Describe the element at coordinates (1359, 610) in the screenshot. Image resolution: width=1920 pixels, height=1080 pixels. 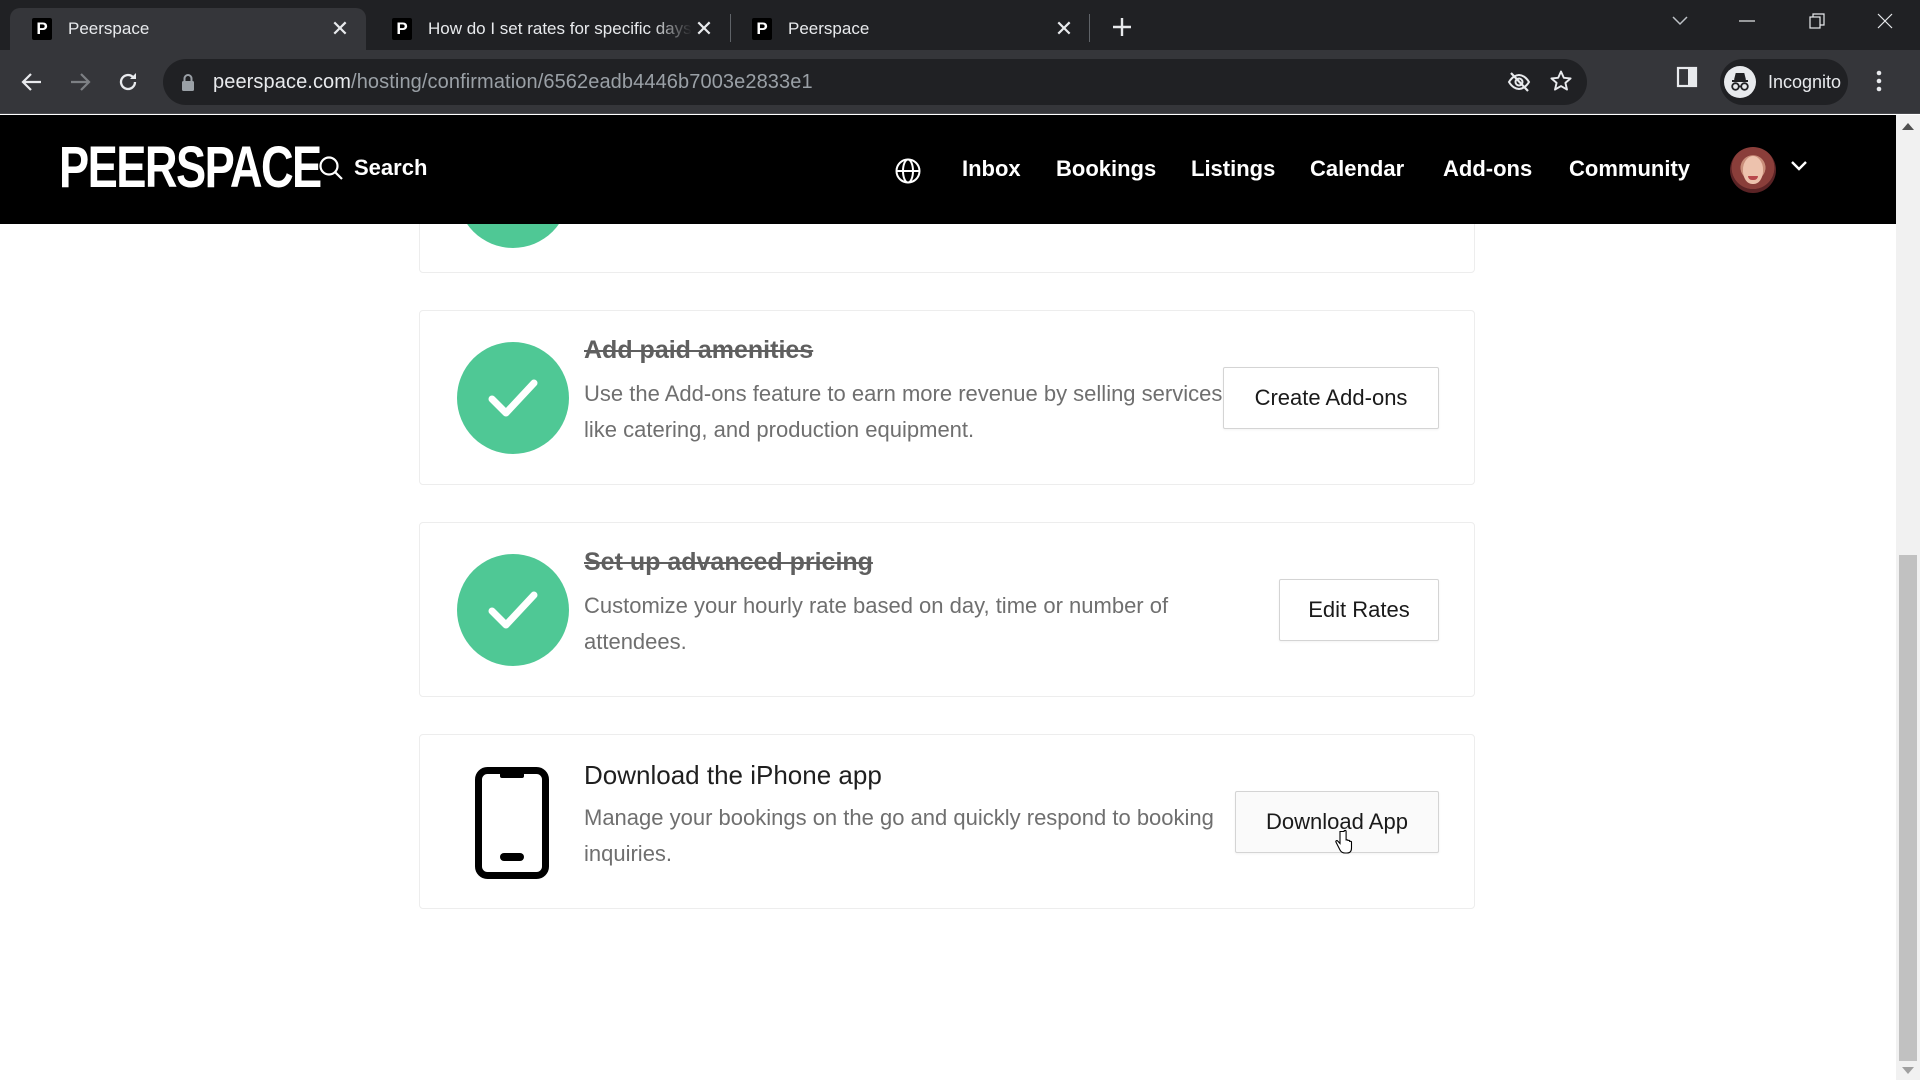
I see `edit-rates-button: Edit Rates` at that location.